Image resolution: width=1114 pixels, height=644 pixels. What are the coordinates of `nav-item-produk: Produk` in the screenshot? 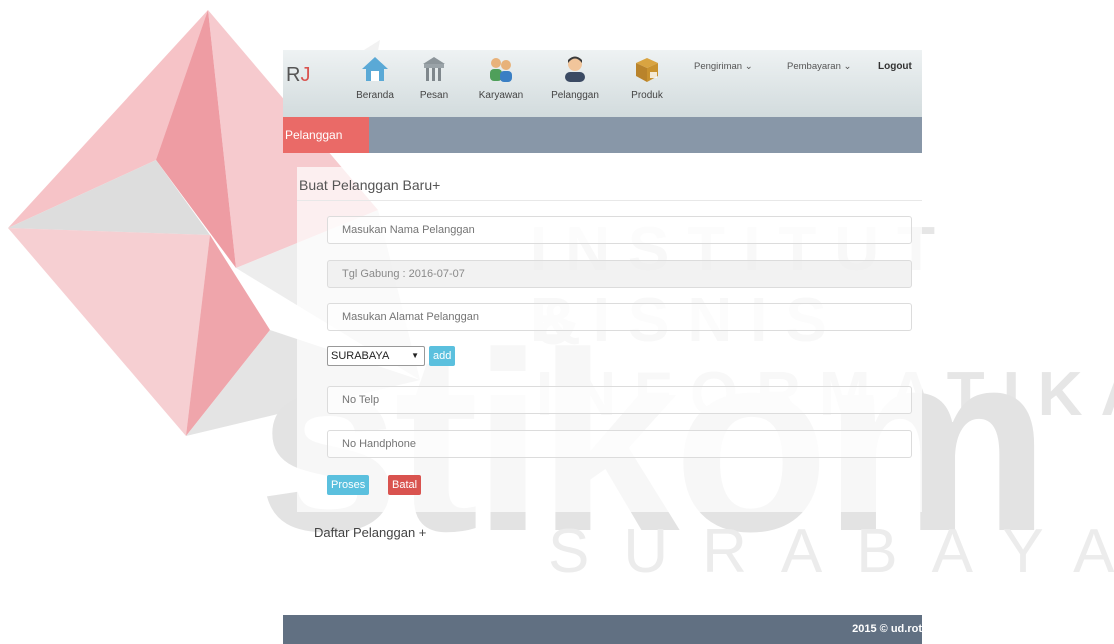 It's located at (647, 77).